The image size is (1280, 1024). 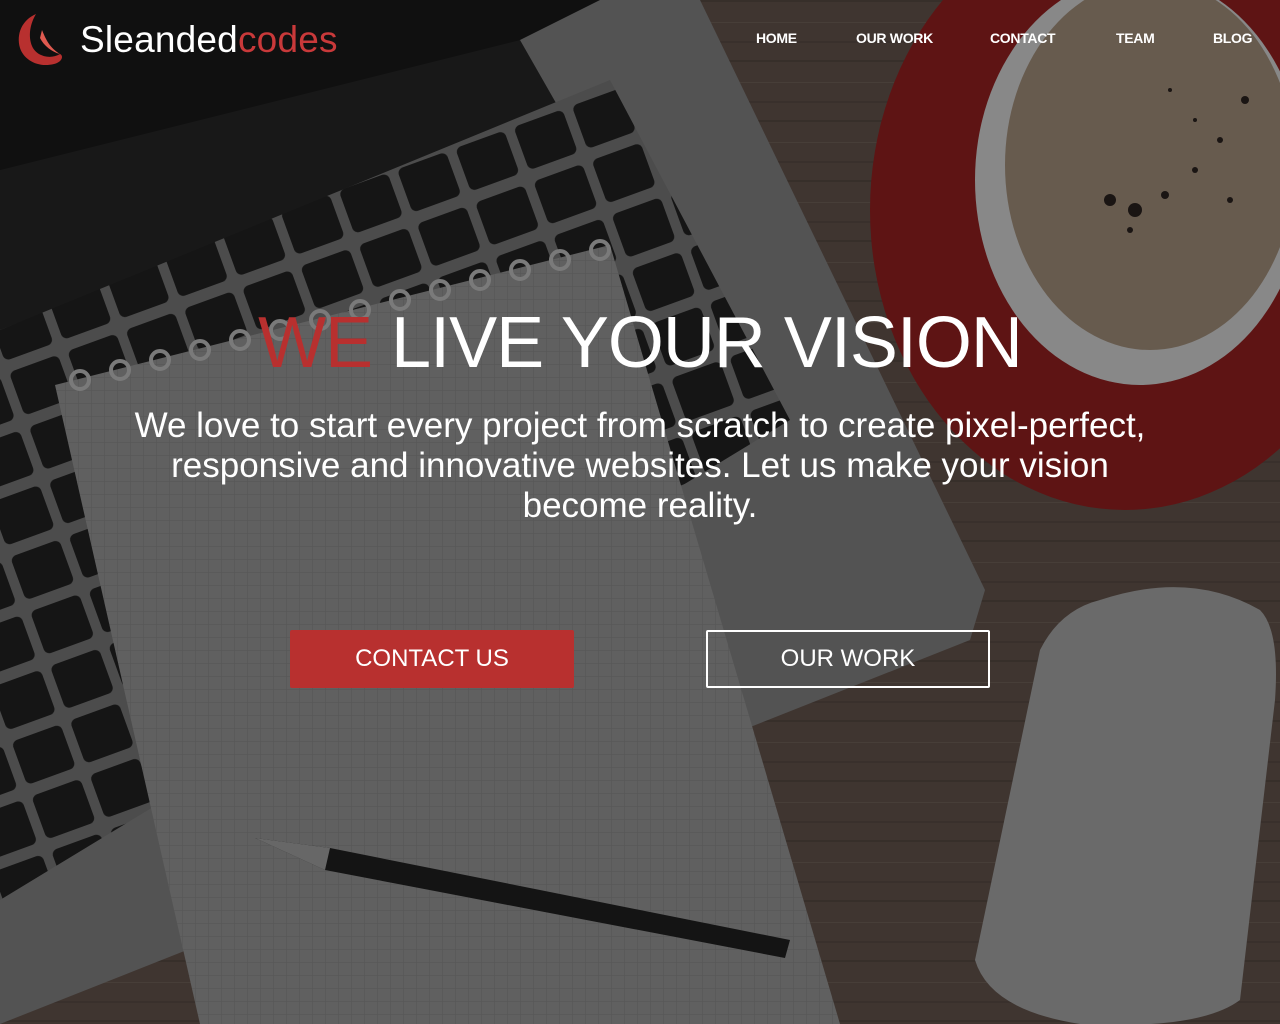 I want to click on contact-us-button: CONTACT US, so click(x=432, y=659).